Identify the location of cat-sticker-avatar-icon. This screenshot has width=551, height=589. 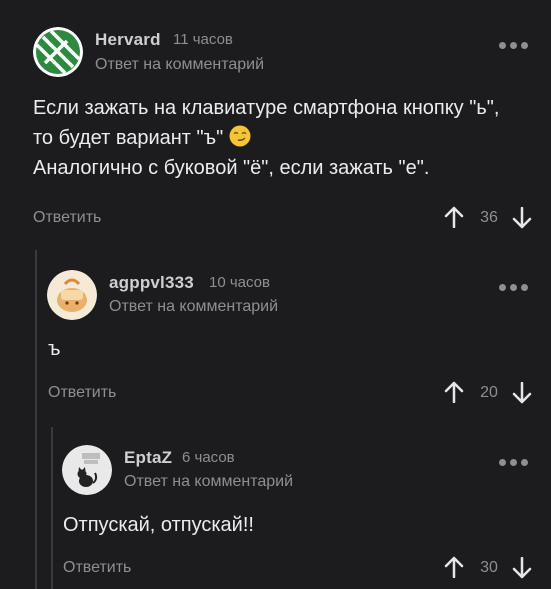
(87, 470).